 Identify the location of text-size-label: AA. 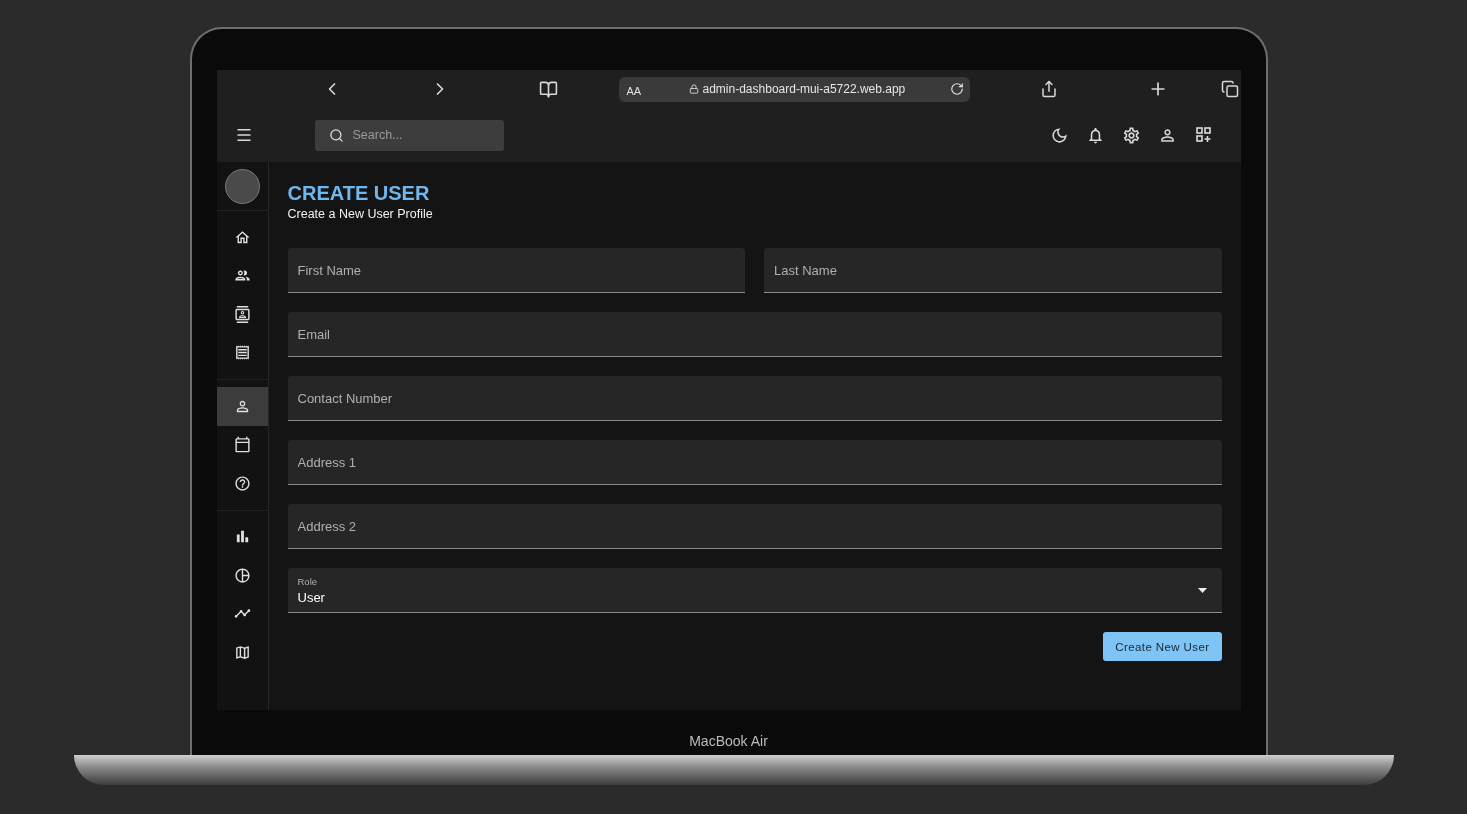
(634, 90).